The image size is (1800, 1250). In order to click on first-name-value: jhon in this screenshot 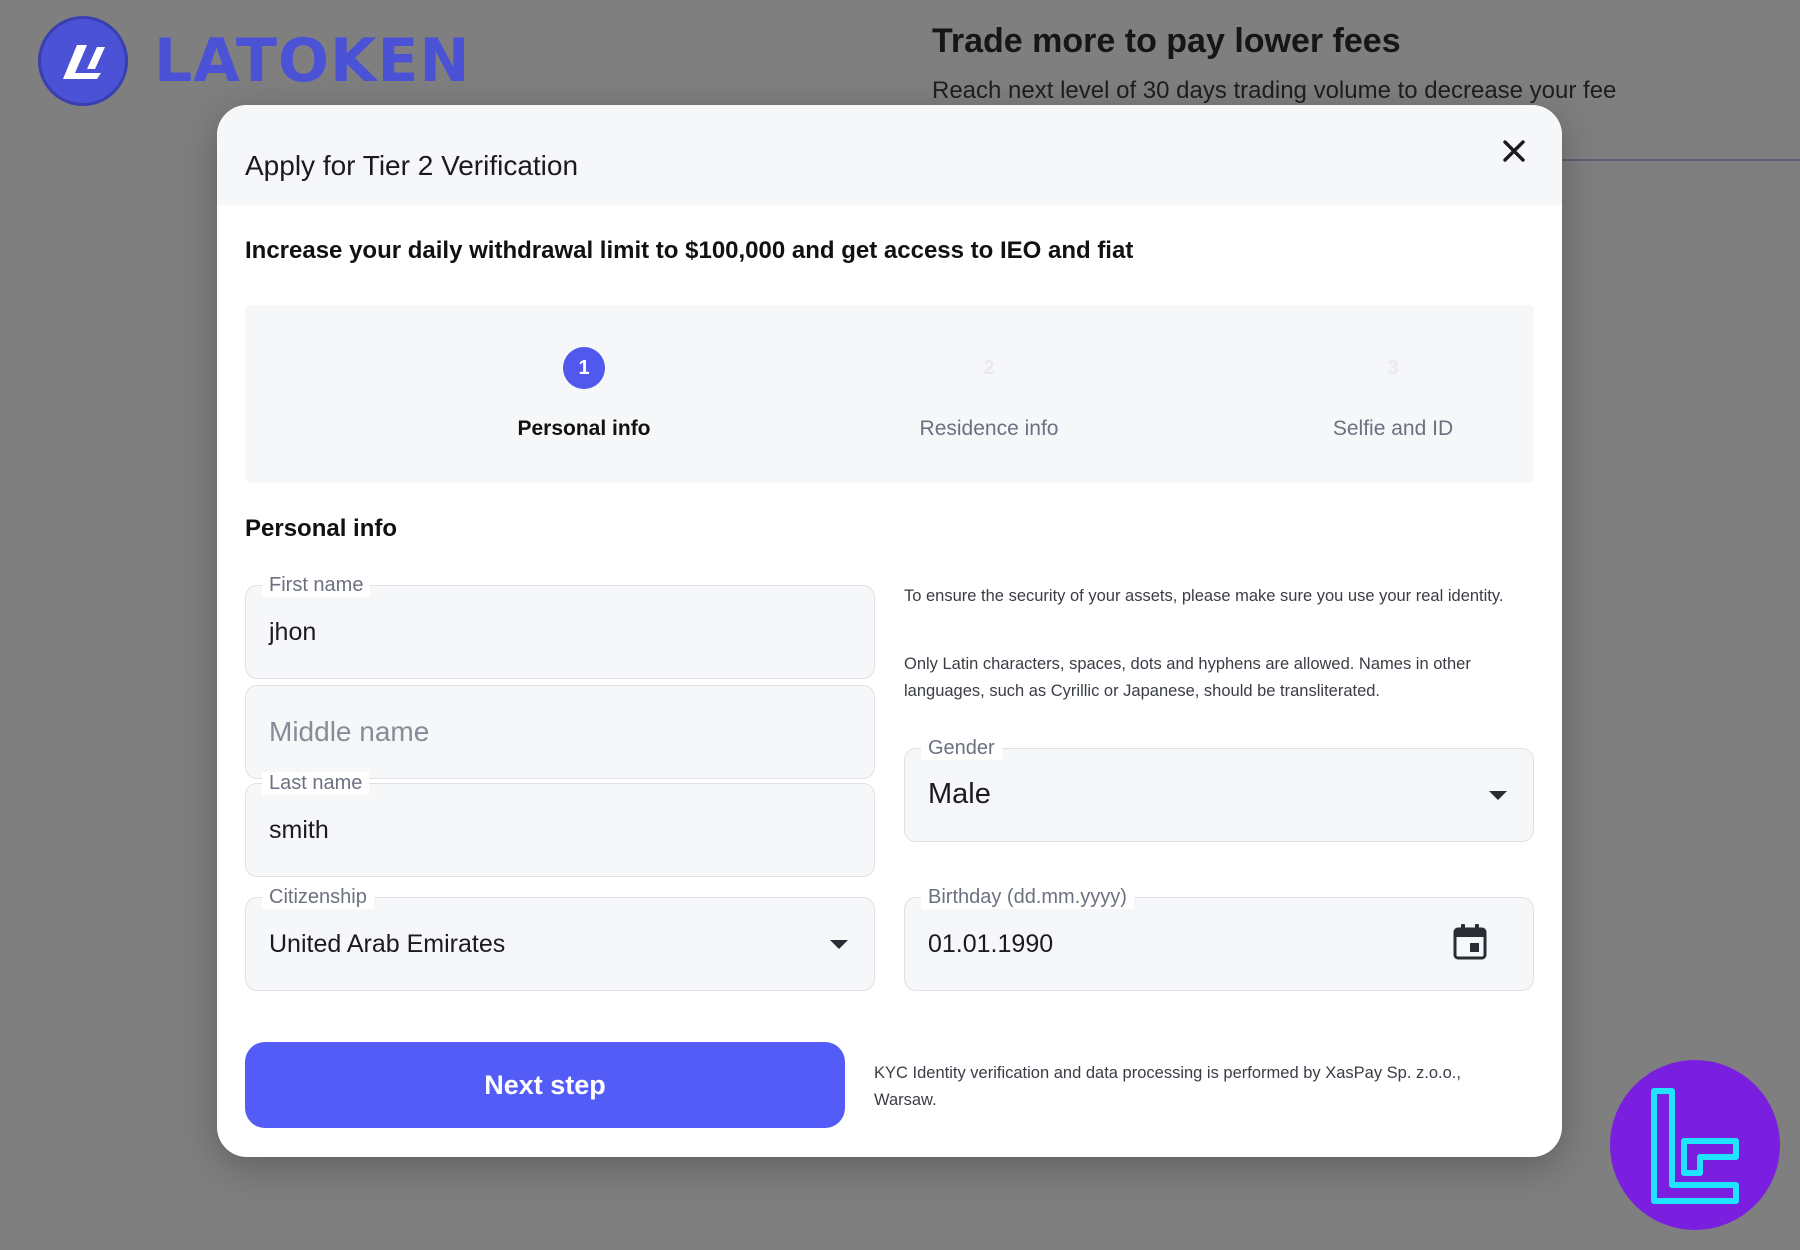, I will do `click(293, 632)`.